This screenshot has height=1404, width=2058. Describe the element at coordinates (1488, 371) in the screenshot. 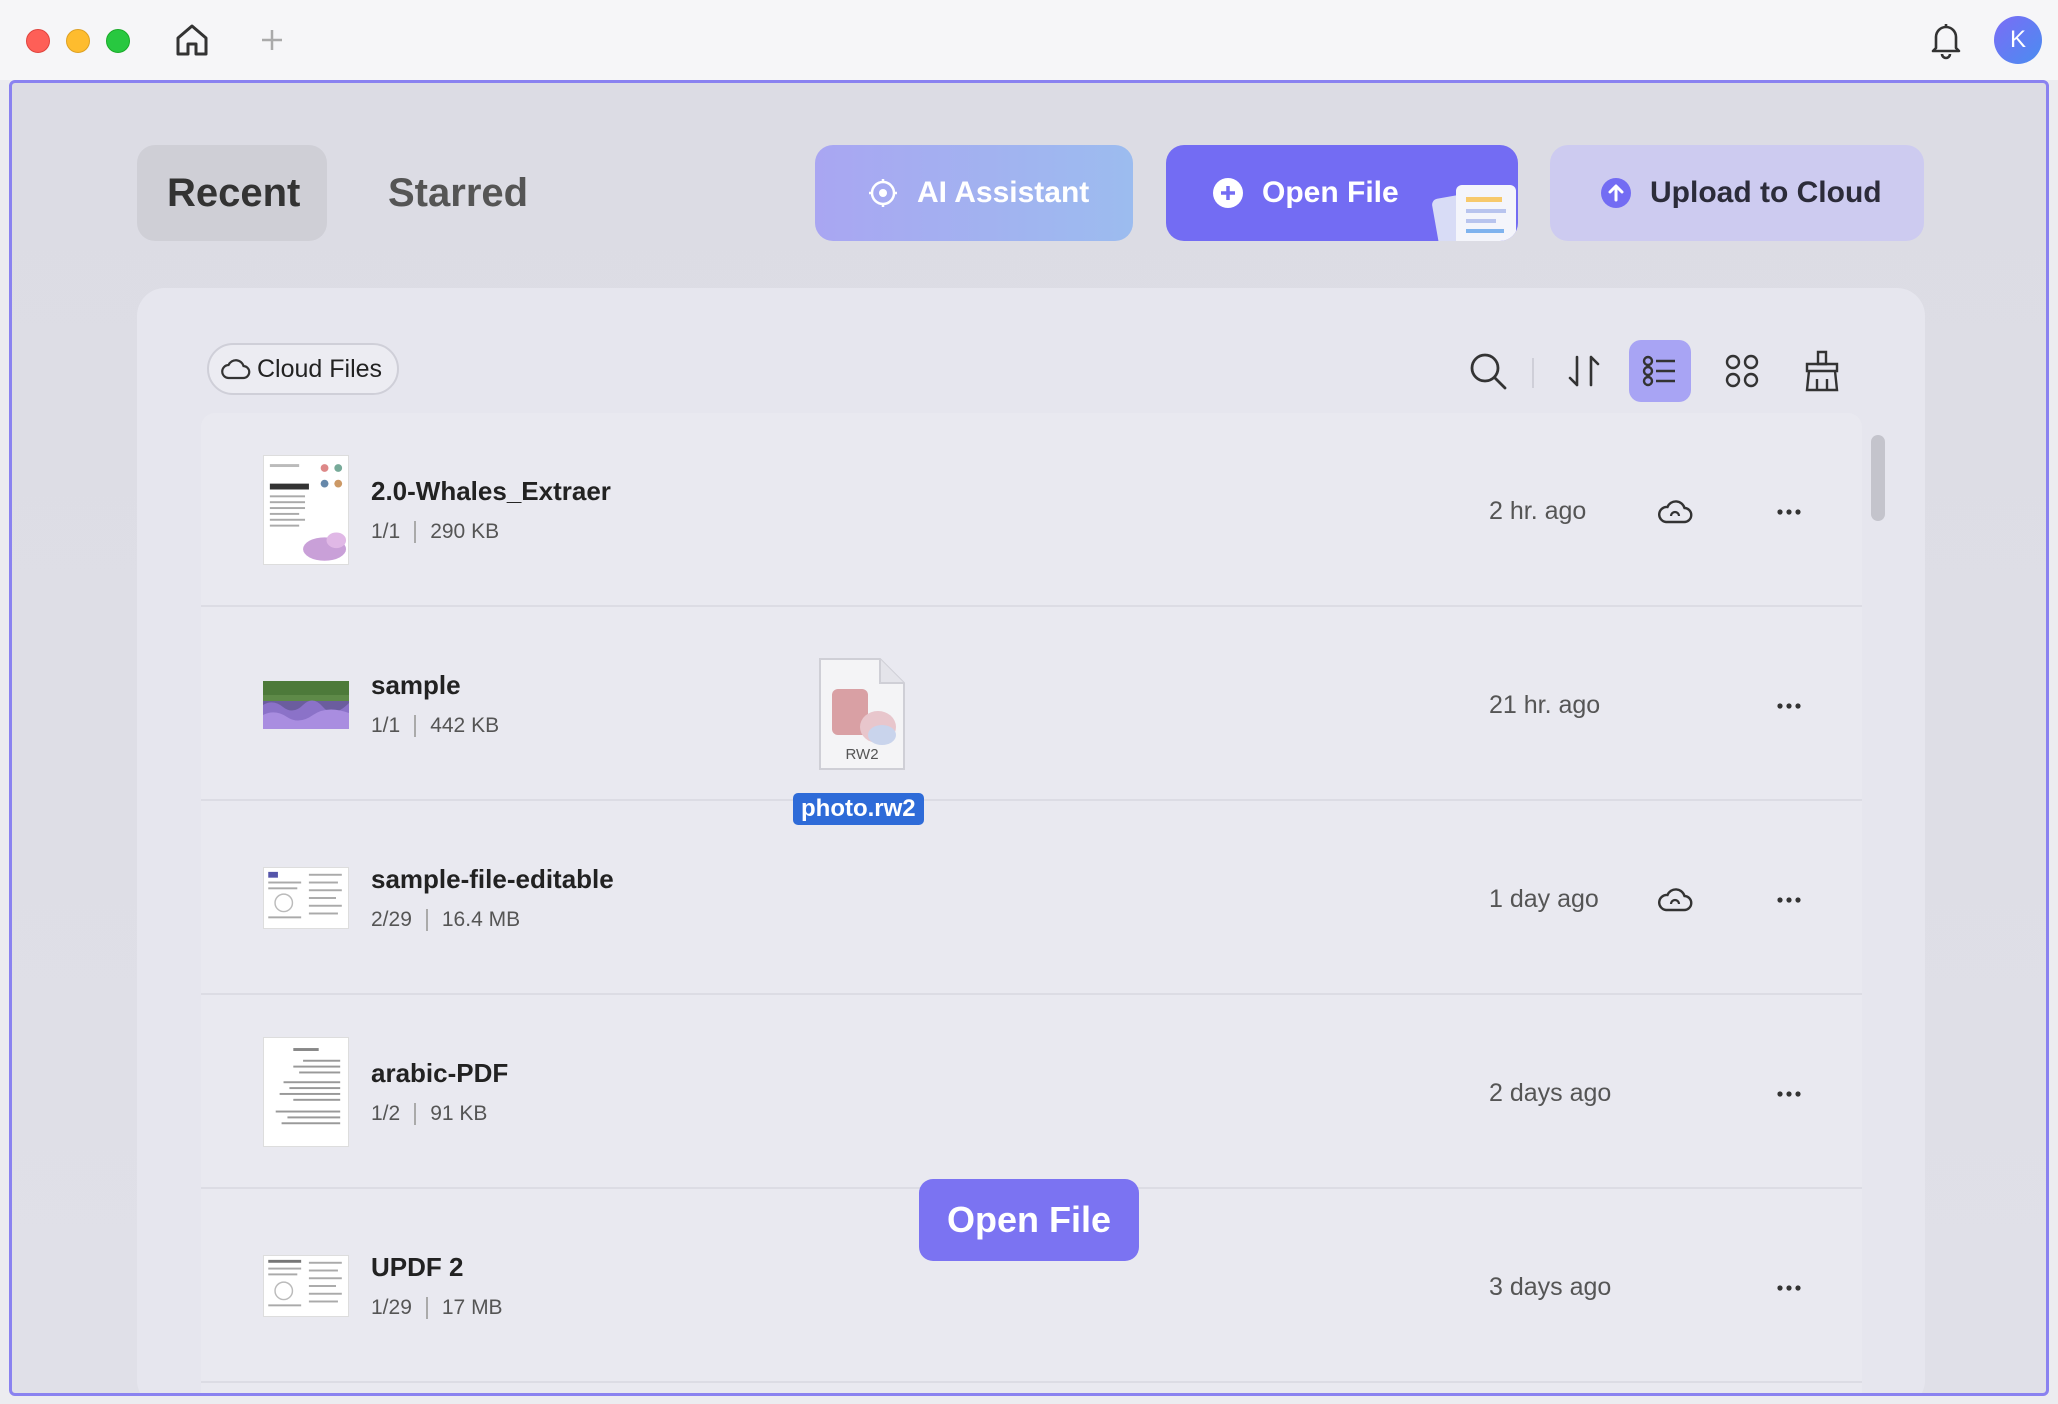

I see `search-icon` at that location.